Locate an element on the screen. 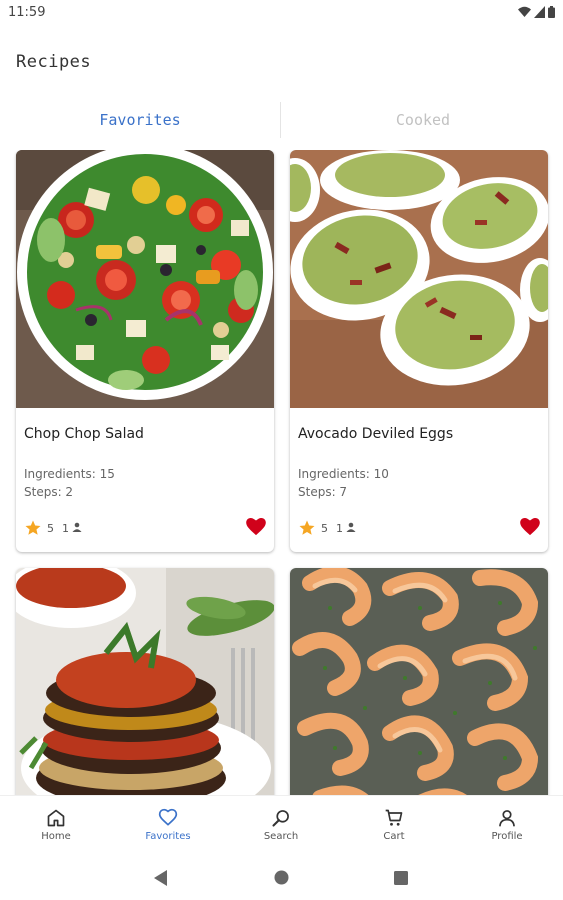 The width and height of the screenshot is (563, 900). recipe-title: Chop Chop Salad is located at coordinates (84, 434).